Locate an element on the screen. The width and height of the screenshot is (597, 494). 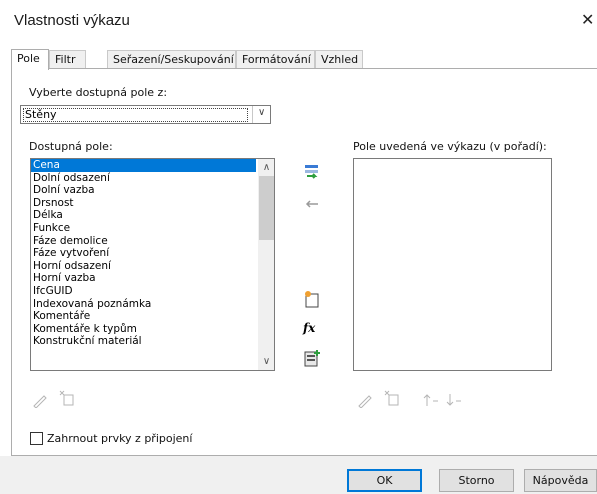
chevron-down-icon: ∨ is located at coordinates (261, 112).